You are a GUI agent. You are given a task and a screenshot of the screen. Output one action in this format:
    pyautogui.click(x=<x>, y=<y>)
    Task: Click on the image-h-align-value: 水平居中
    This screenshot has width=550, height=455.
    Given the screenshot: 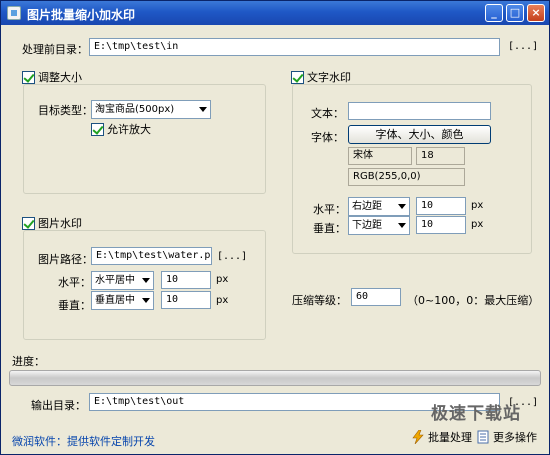 What is the action you would take?
    pyautogui.click(x=115, y=280)
    